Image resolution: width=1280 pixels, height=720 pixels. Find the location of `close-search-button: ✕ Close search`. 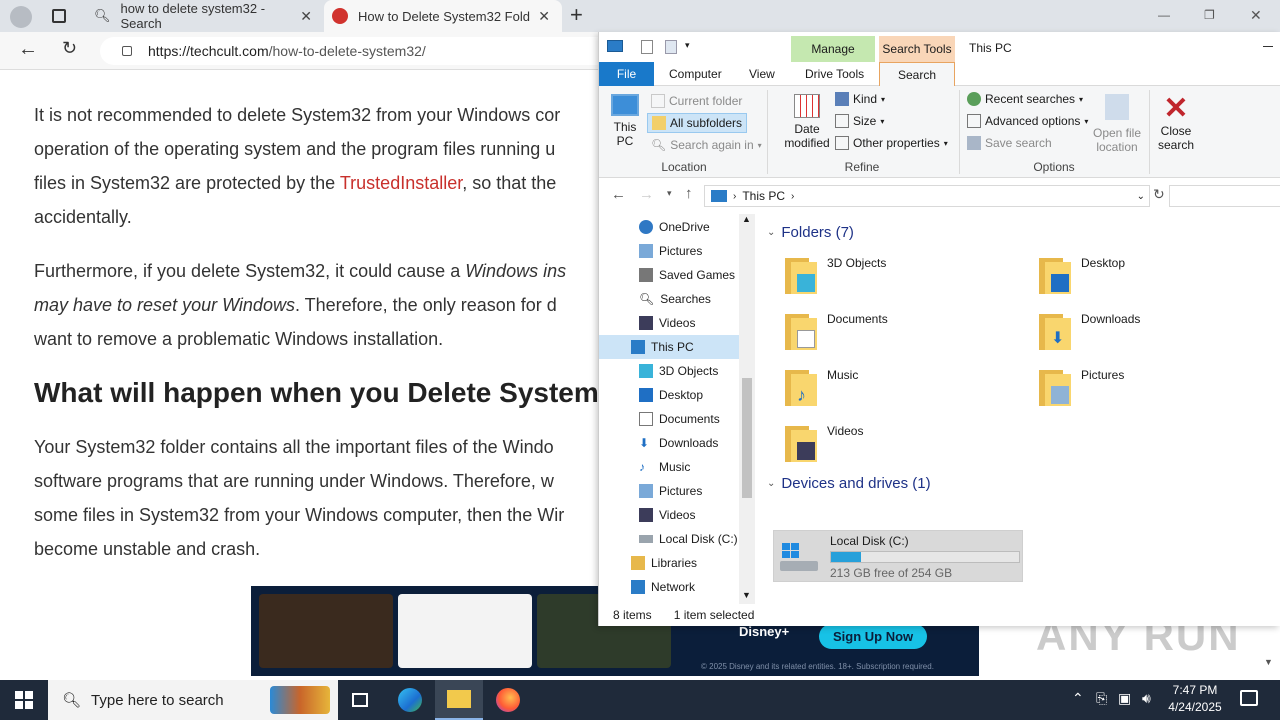

close-search-button: ✕ Close search is located at coordinates (1176, 123).